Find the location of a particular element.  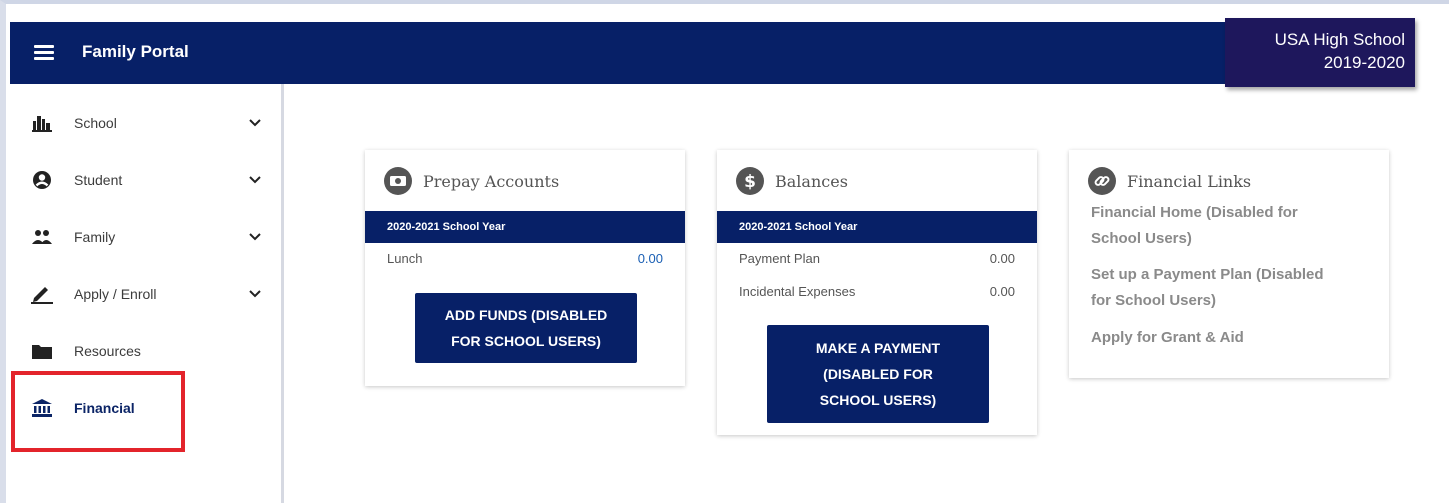

account-value: 0.00 is located at coordinates (650, 258).